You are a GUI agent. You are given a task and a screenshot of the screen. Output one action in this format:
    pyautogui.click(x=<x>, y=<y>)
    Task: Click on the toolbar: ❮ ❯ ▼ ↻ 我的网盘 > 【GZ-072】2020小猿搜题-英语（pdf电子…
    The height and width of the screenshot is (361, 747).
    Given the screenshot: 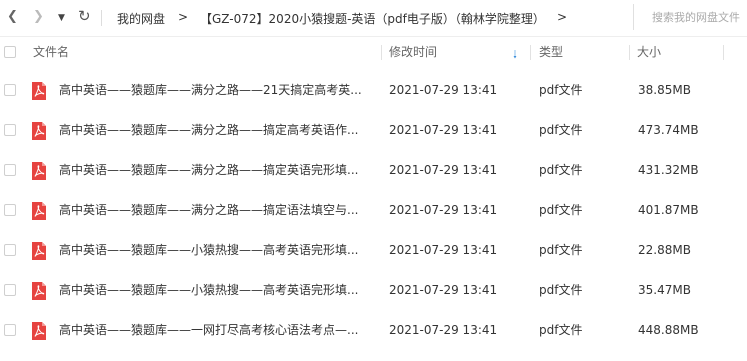 What is the action you would take?
    pyautogui.click(x=373, y=18)
    